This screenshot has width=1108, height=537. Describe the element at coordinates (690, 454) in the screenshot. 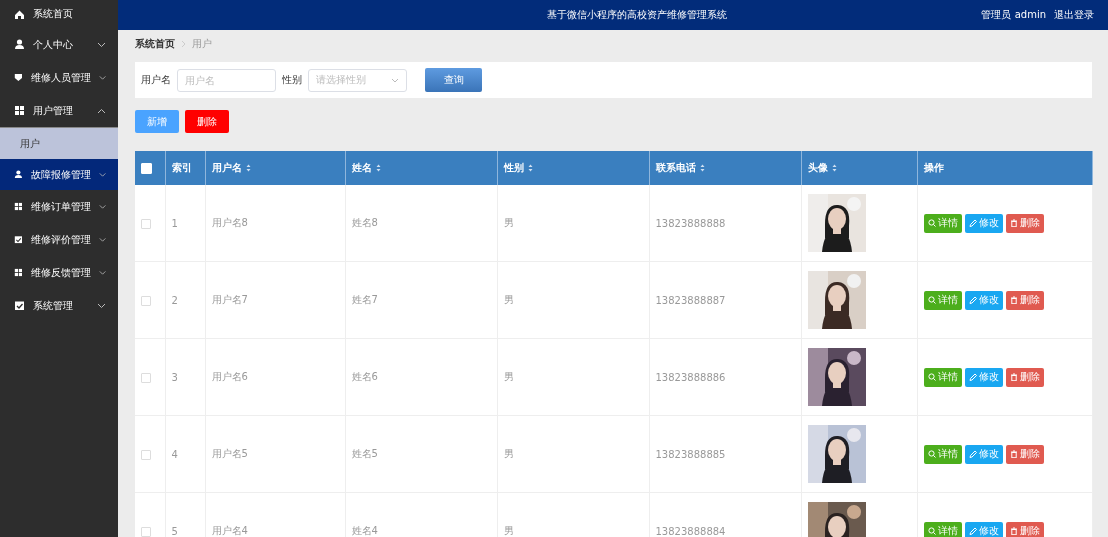

I see `table-cell: 13823888885` at that location.